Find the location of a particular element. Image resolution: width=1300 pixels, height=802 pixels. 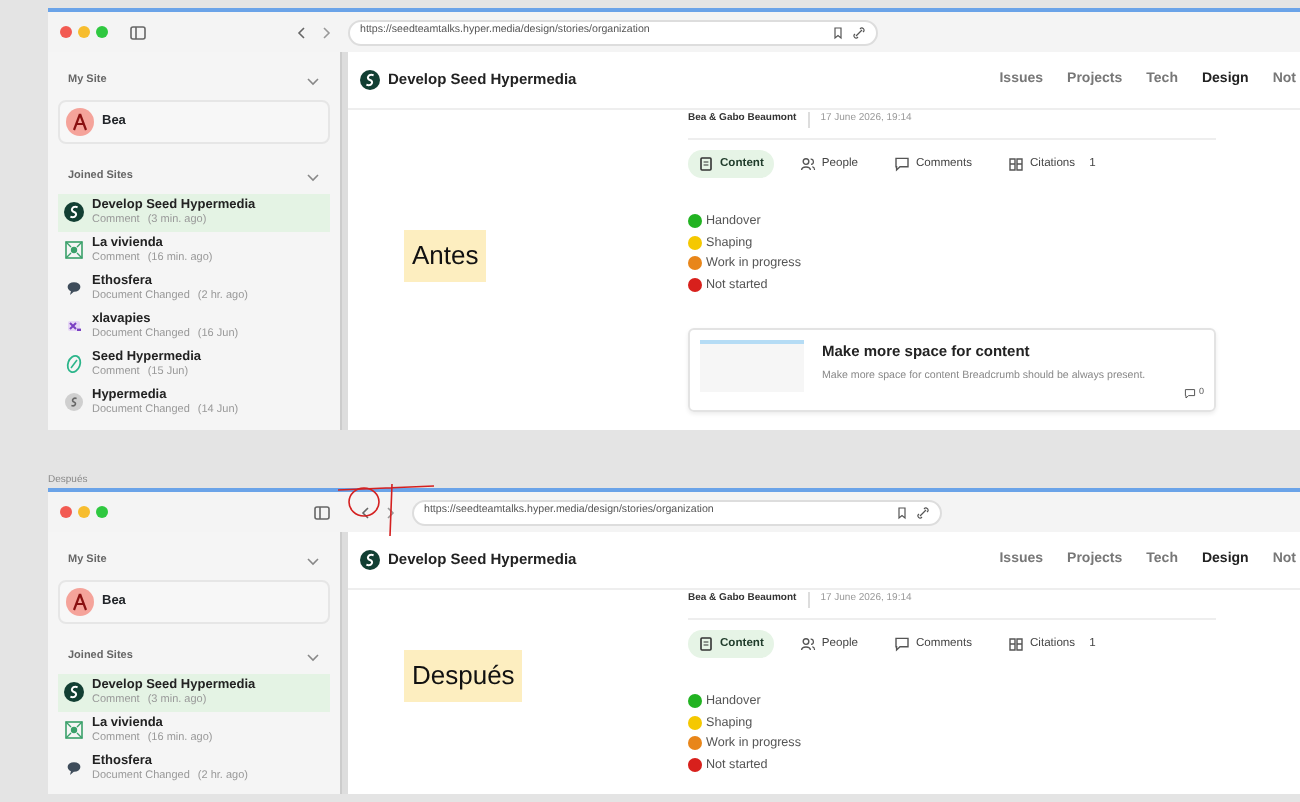

thumbnail-placeholder is located at coordinates (752, 365).